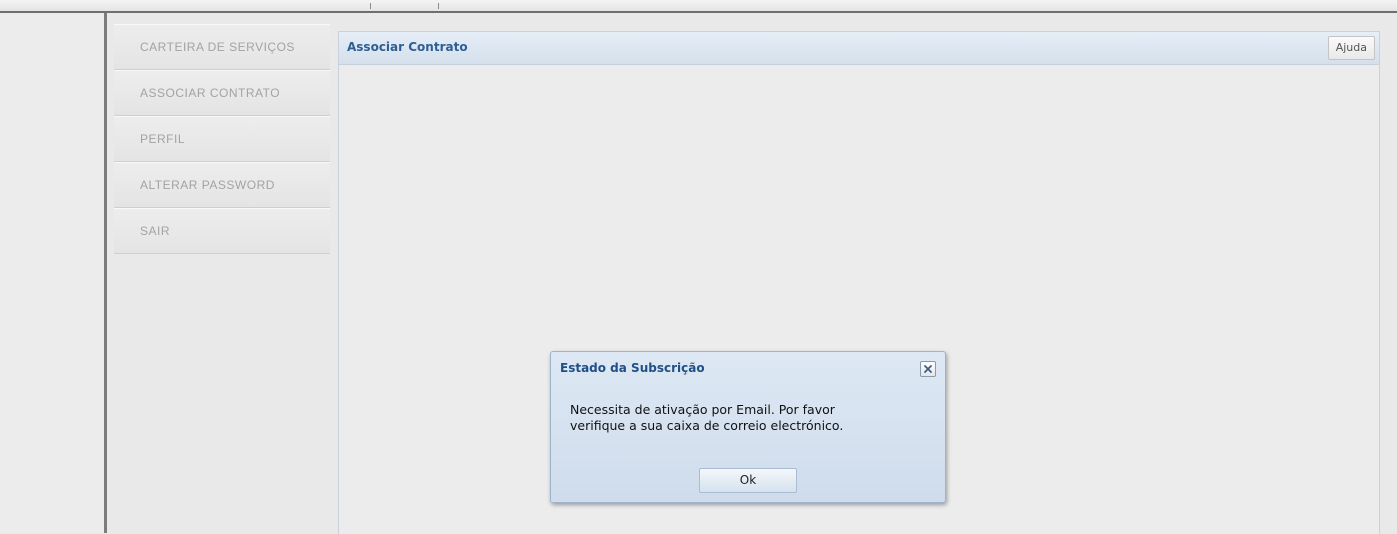 This screenshot has height=534, width=1397. I want to click on sidebar-item-perfil: PERFIL, so click(222, 139).